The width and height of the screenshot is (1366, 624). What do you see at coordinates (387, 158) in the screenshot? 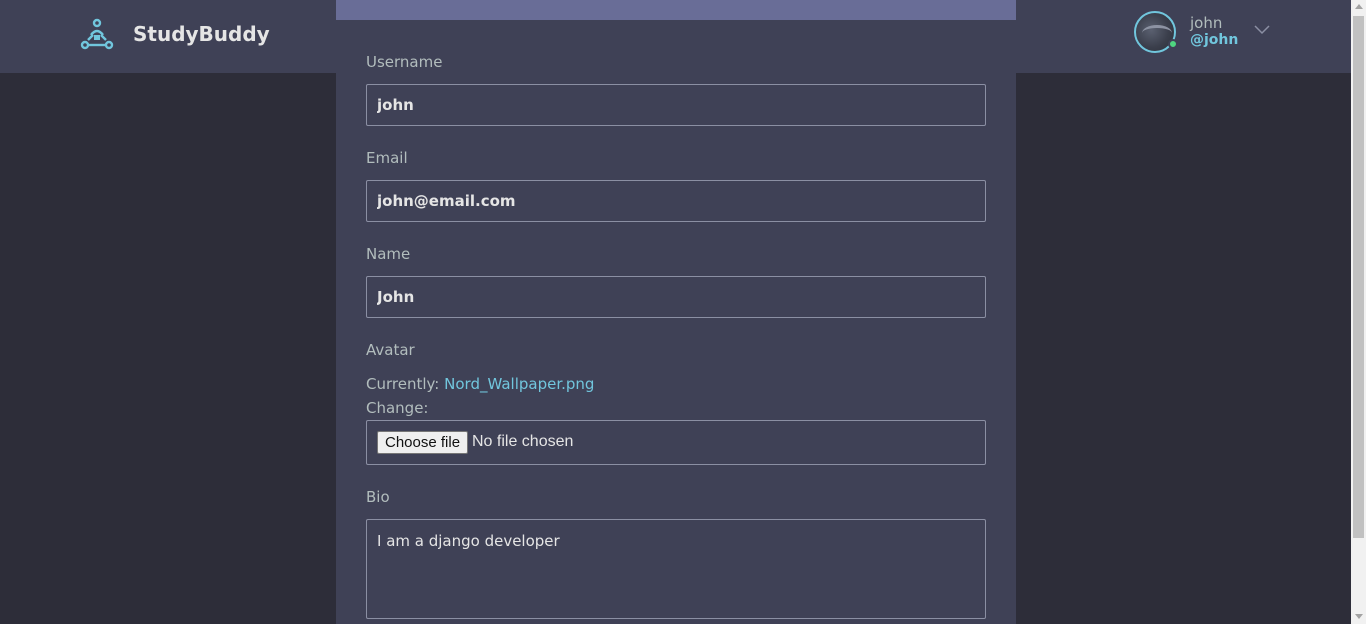
I see `email-label: Email` at bounding box center [387, 158].